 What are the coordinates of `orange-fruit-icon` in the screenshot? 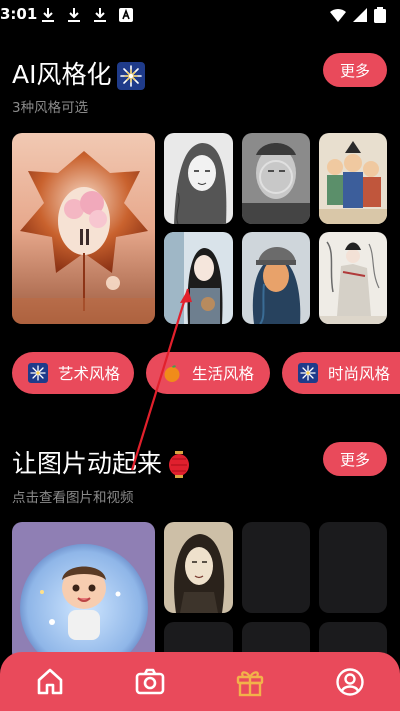 It's located at (172, 373).